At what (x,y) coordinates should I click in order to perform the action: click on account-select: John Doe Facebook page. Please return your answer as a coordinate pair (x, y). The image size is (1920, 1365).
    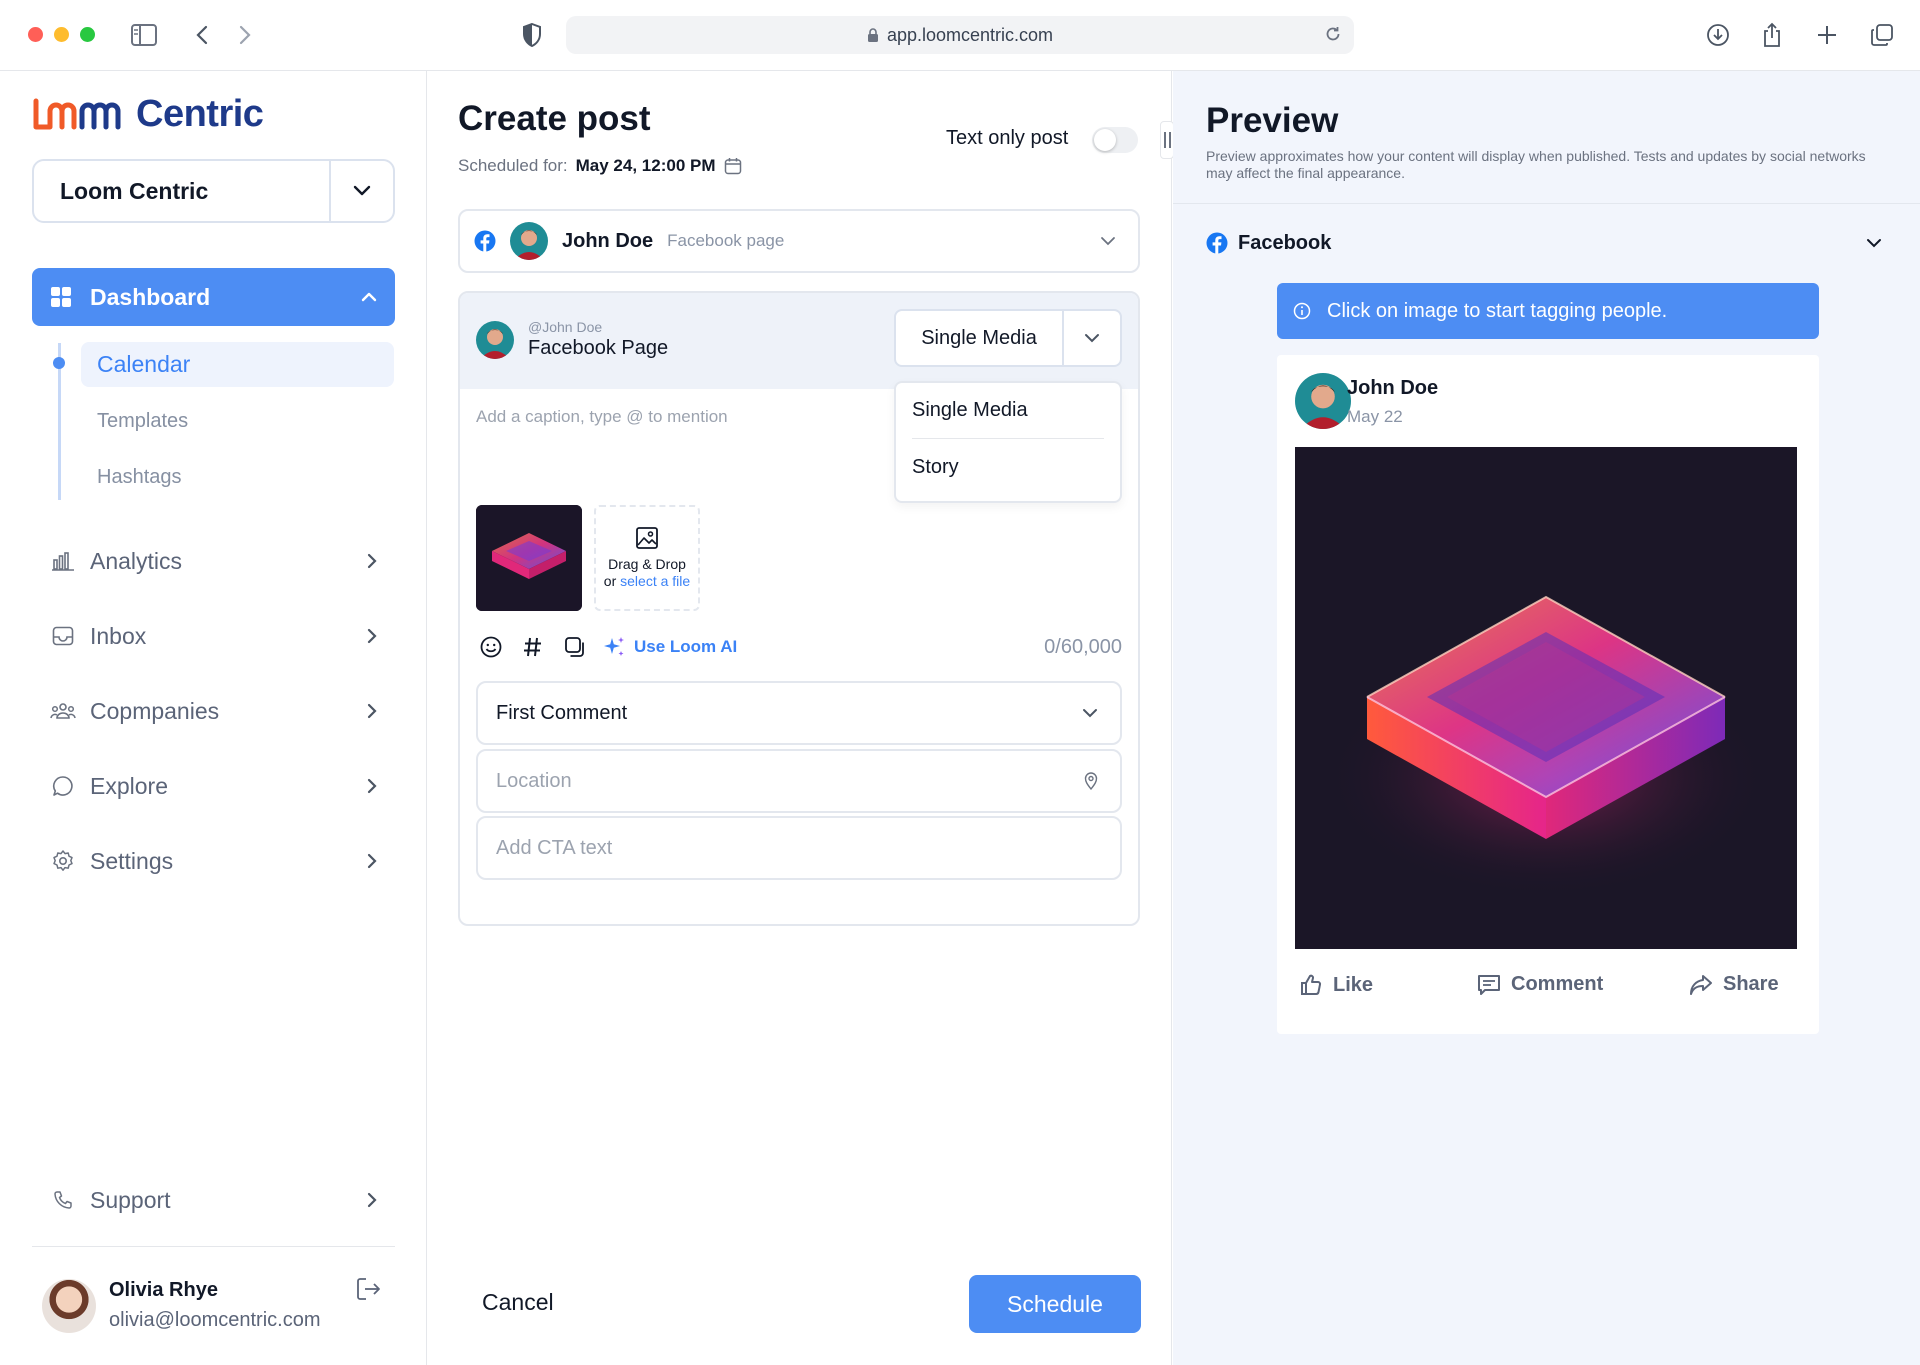
    Looking at the image, I should click on (799, 241).